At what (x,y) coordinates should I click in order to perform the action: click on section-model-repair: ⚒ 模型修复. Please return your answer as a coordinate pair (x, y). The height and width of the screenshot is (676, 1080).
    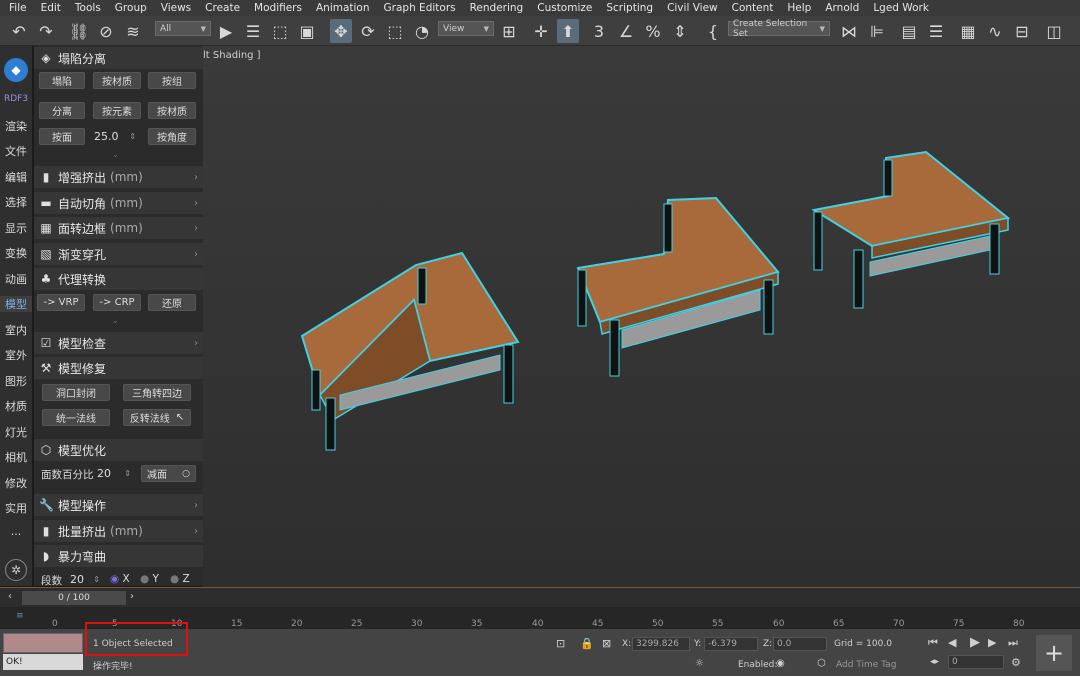
    Looking at the image, I should click on (118, 368).